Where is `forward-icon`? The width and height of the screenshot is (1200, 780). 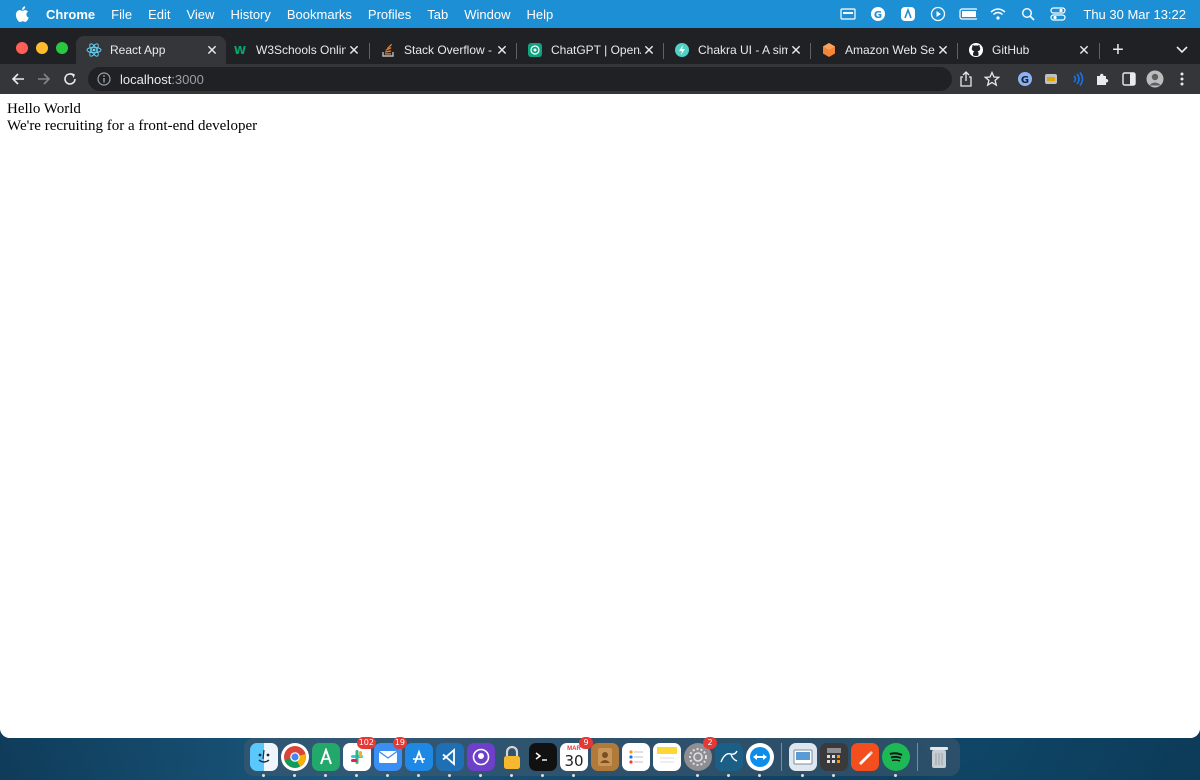 forward-icon is located at coordinates (44, 79).